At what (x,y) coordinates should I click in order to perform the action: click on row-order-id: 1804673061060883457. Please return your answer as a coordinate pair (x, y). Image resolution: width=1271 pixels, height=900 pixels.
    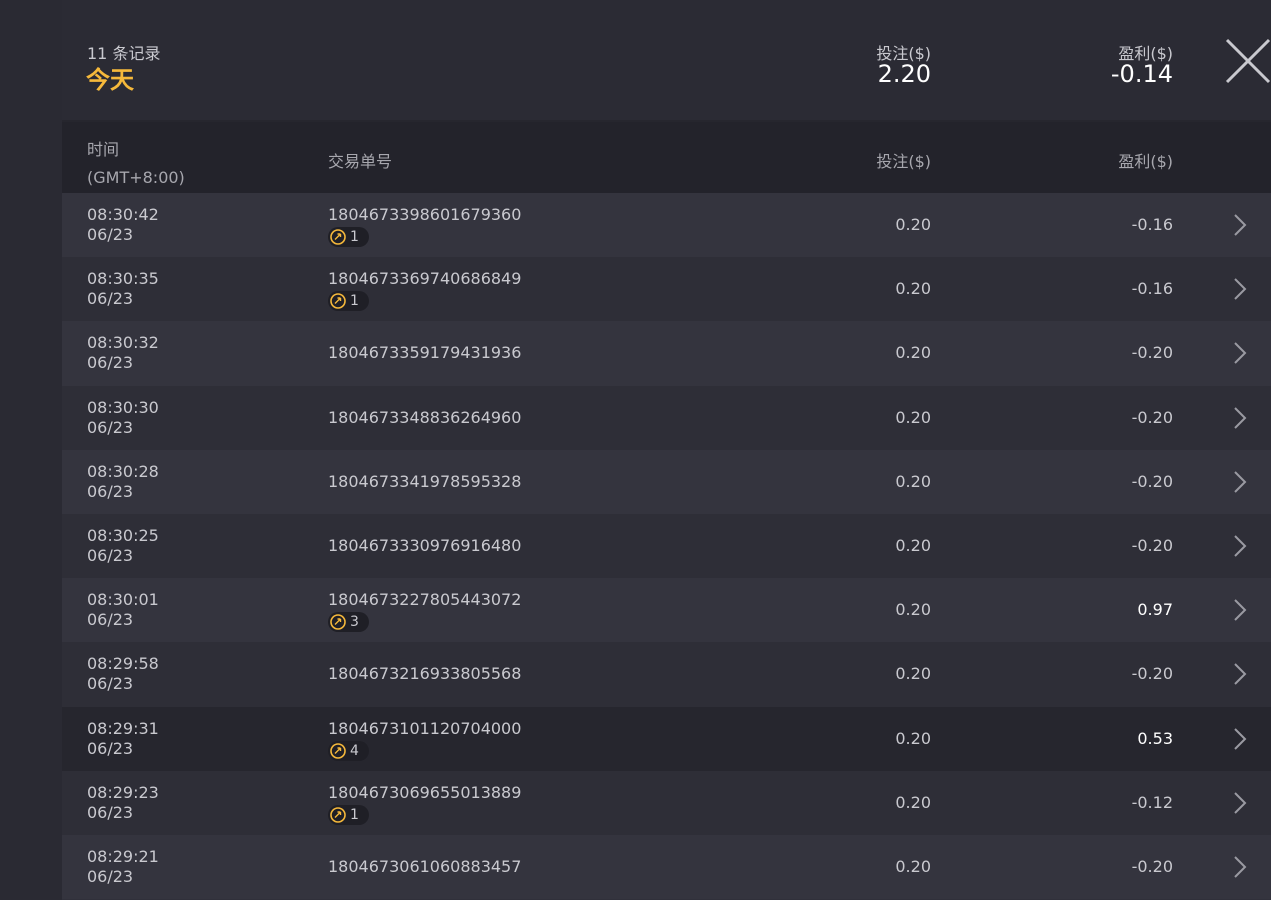
    Looking at the image, I should click on (425, 866).